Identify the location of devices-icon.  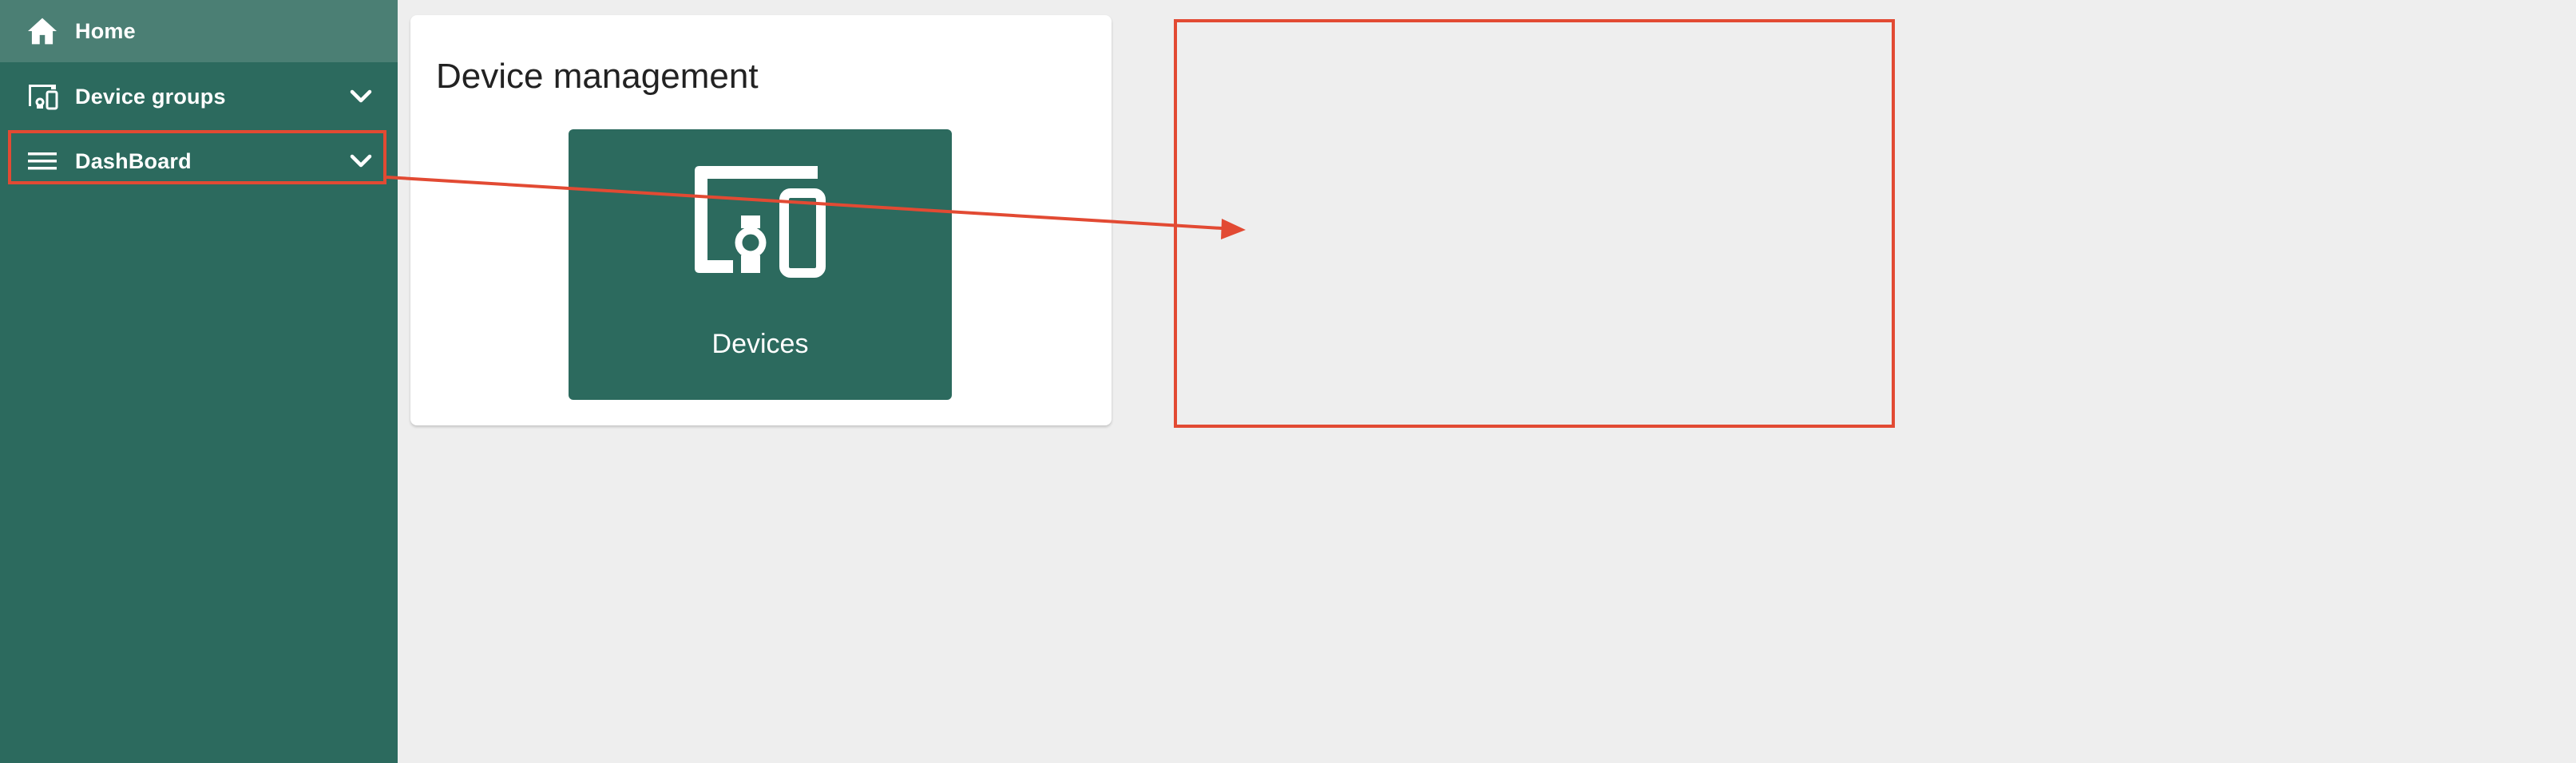
(760, 222).